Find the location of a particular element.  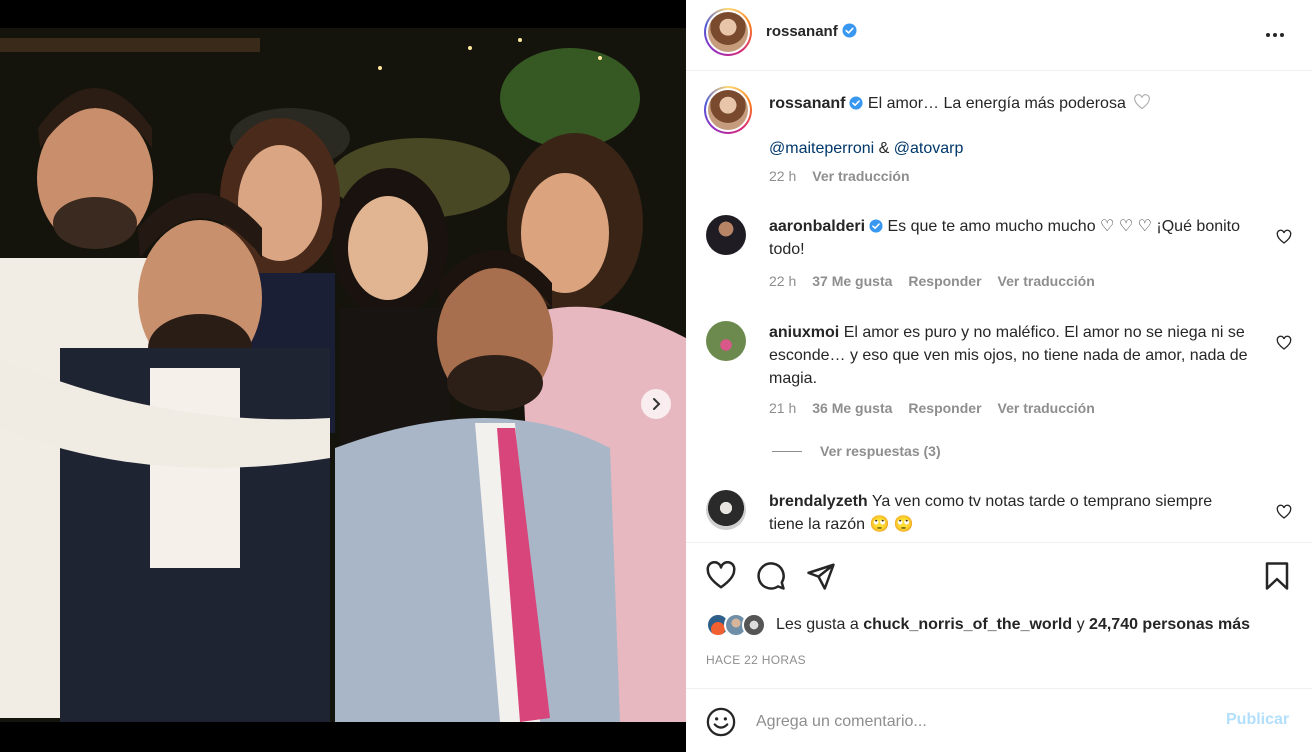

author-username: rossananf is located at coordinates (811, 31).